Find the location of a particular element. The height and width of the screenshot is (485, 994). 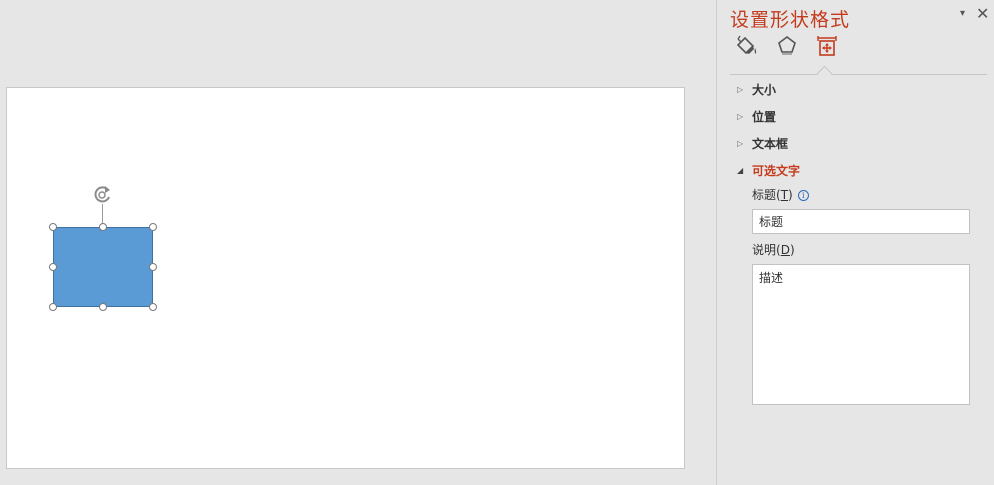

section-size: ▷ 大小 is located at coordinates (756, 89).